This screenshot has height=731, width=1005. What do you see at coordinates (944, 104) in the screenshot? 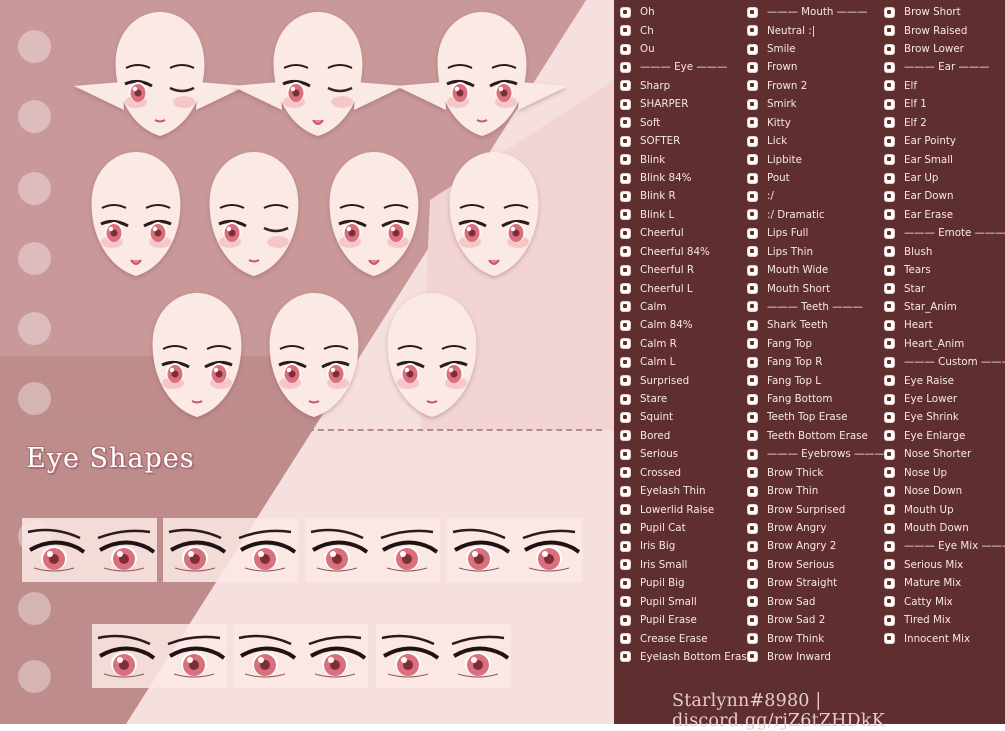
I see `shape-key-item: Elf 1` at bounding box center [944, 104].